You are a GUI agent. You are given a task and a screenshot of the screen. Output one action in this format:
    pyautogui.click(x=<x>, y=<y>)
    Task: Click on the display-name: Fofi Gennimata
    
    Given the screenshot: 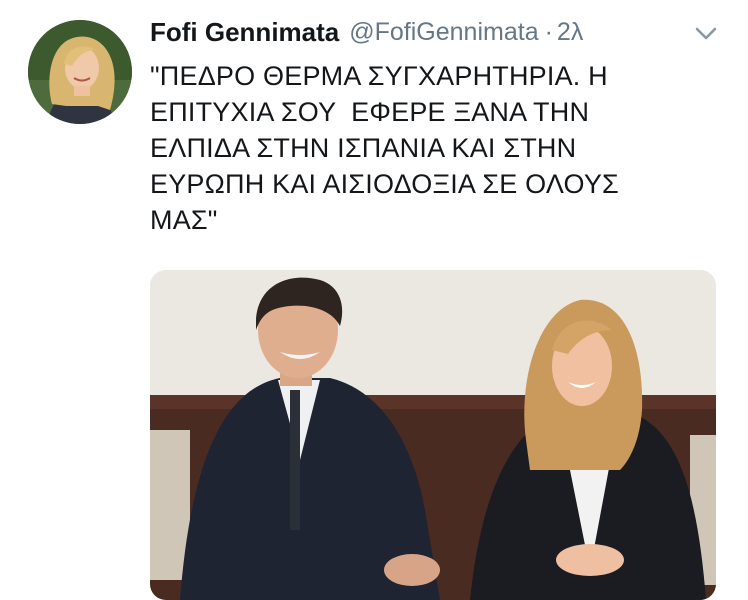 What is the action you would take?
    pyautogui.click(x=244, y=32)
    